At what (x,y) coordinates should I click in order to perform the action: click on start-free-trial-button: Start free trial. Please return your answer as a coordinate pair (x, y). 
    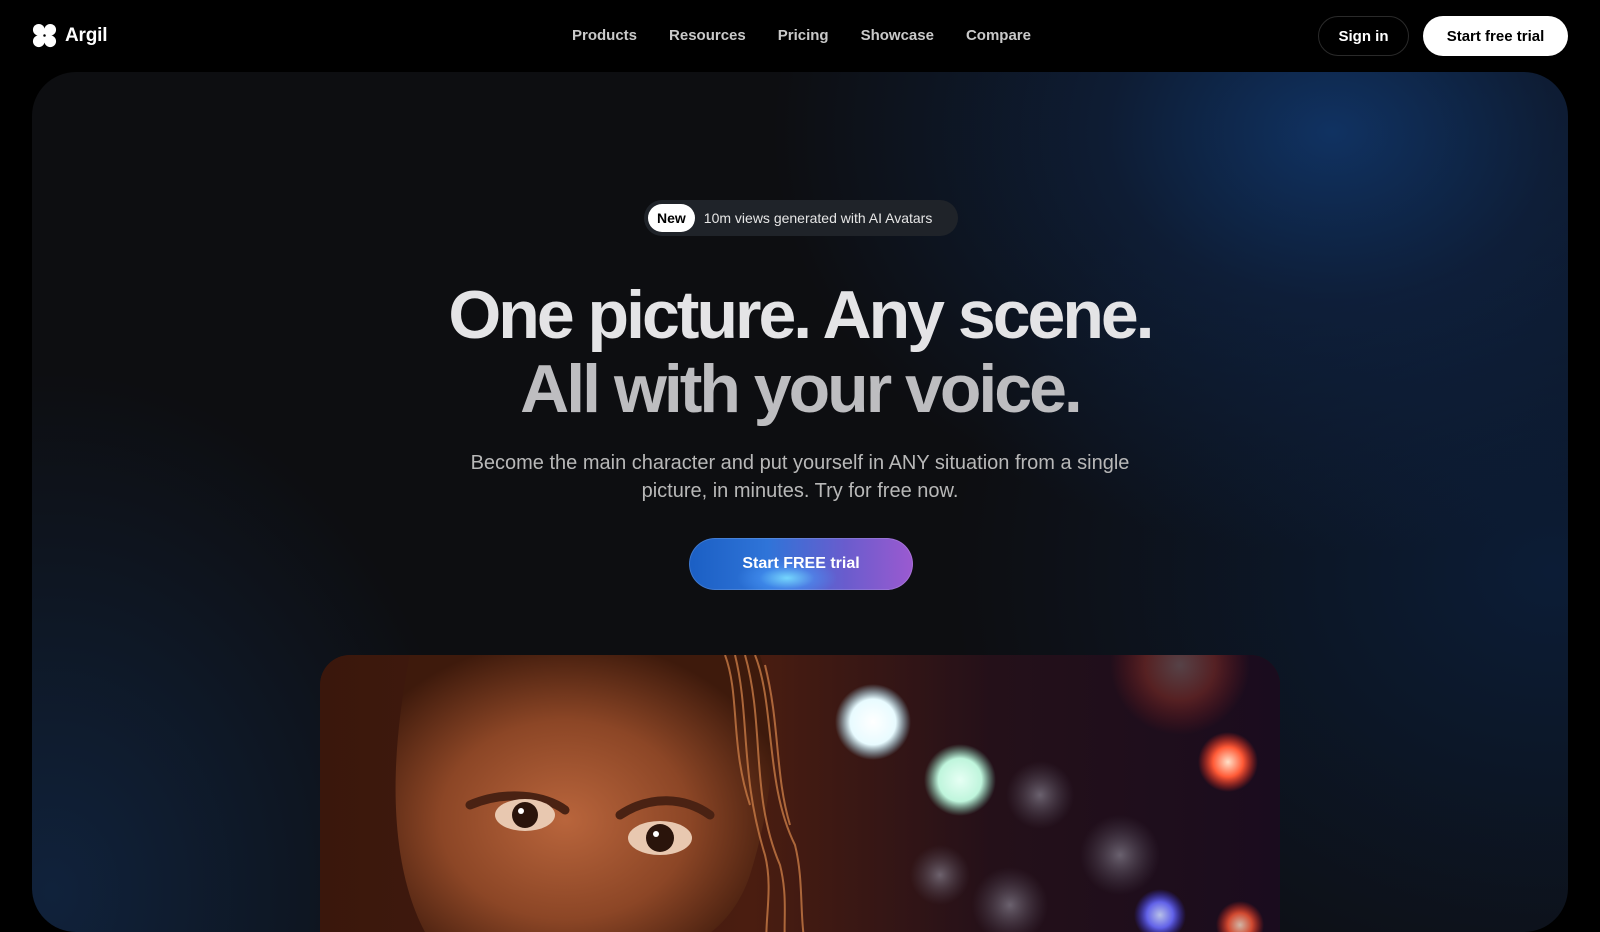
    Looking at the image, I should click on (1495, 36).